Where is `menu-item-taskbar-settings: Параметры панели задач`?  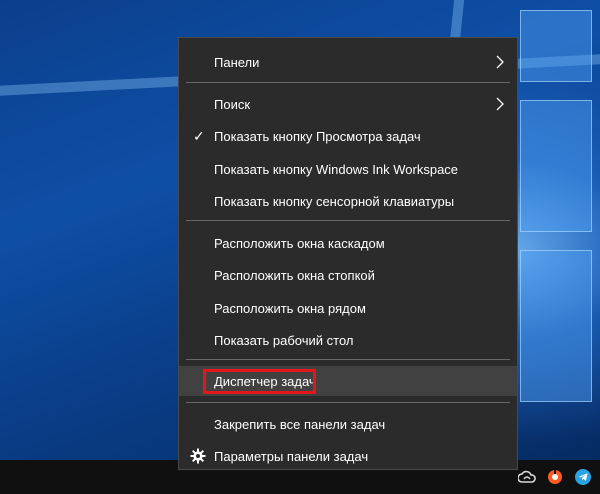
menu-item-taskbar-settings: Параметры панели задач is located at coordinates (348, 456).